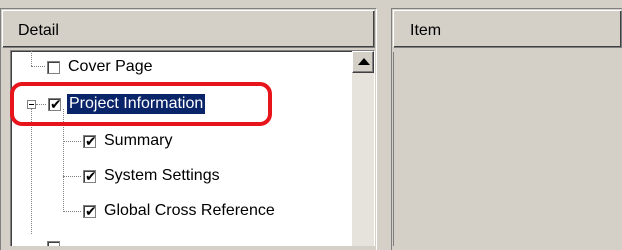 The height and width of the screenshot is (250, 622). Describe the element at coordinates (53, 243) in the screenshot. I see `checkbox-checked-icon` at that location.